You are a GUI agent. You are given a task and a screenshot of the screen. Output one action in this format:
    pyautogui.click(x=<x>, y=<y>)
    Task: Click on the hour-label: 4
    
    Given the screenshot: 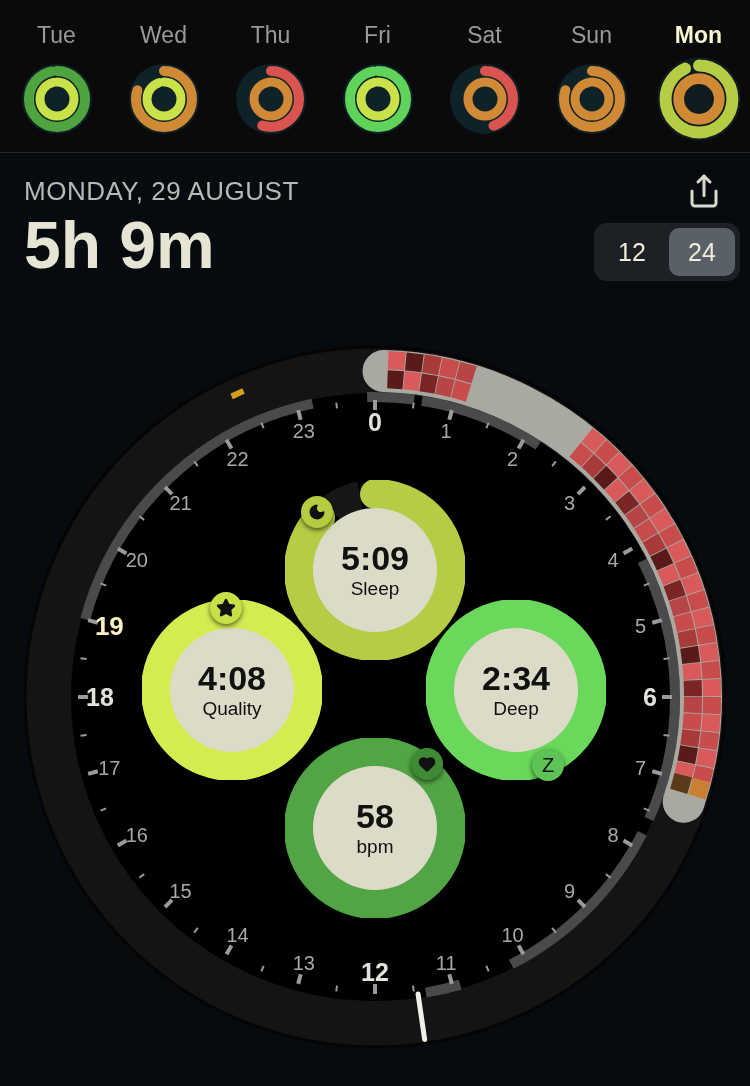 What is the action you would take?
    pyautogui.click(x=613, y=559)
    